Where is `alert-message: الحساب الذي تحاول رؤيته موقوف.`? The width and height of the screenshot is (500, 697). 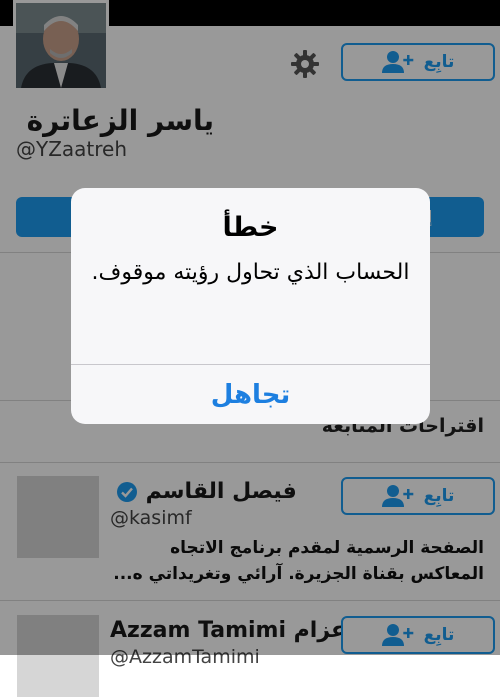 alert-message: الحساب الذي تحاول رؤيته موقوف. is located at coordinates (250, 272).